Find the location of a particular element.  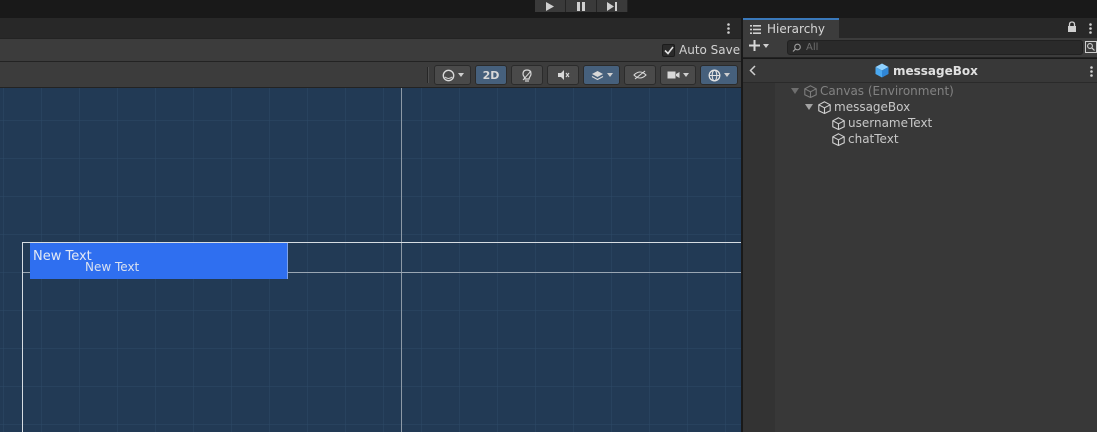

scene-visibility-icon is located at coordinates (1091, 47).